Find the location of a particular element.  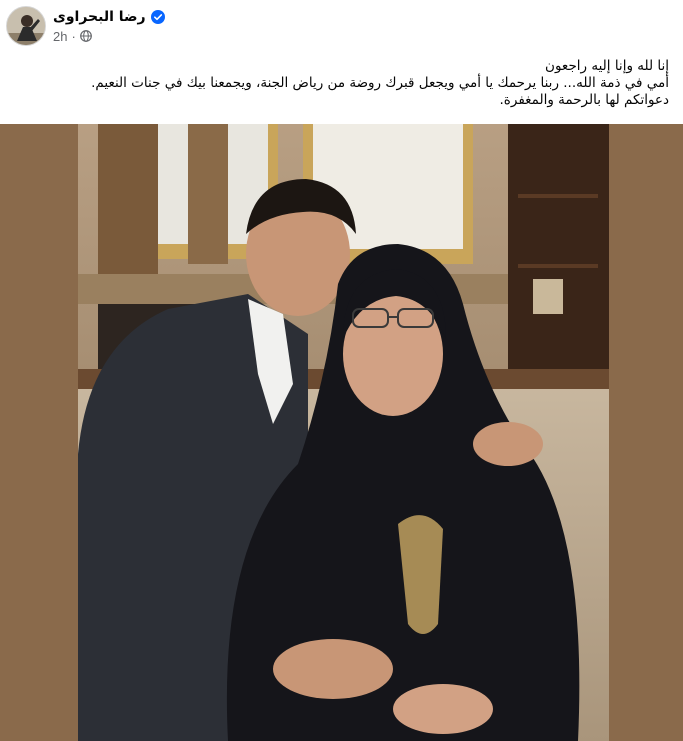

post-timestamp: 2h is located at coordinates (60, 36).